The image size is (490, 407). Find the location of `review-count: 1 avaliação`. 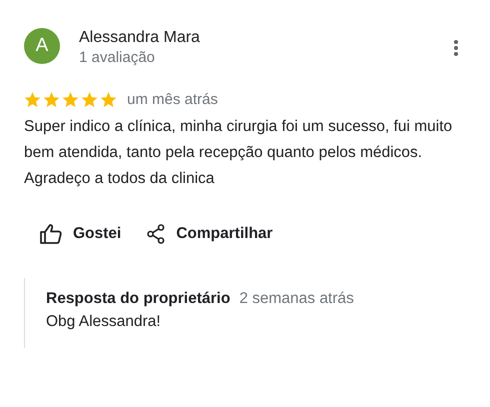

review-count: 1 avaliação is located at coordinates (117, 57).